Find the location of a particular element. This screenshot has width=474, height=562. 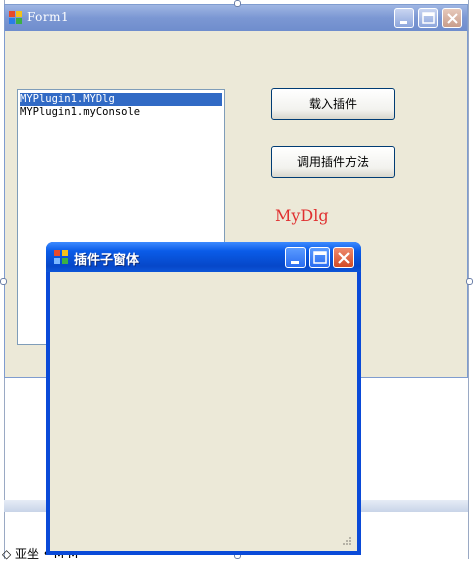

list-item: MYPlugin1.MYDlg is located at coordinates (121, 99).